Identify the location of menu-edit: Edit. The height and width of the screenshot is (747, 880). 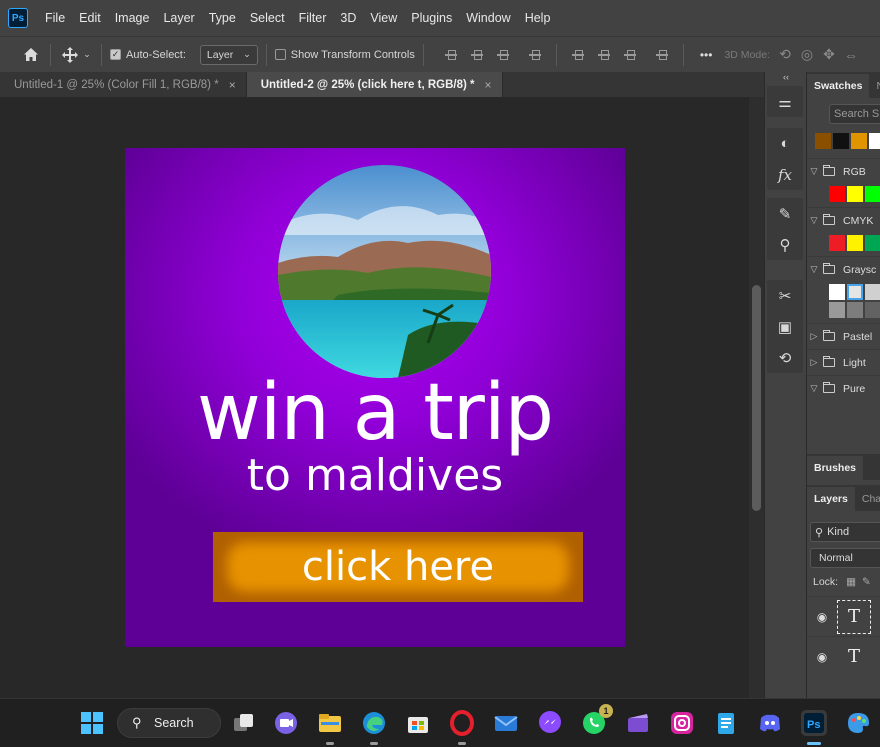
(90, 18).